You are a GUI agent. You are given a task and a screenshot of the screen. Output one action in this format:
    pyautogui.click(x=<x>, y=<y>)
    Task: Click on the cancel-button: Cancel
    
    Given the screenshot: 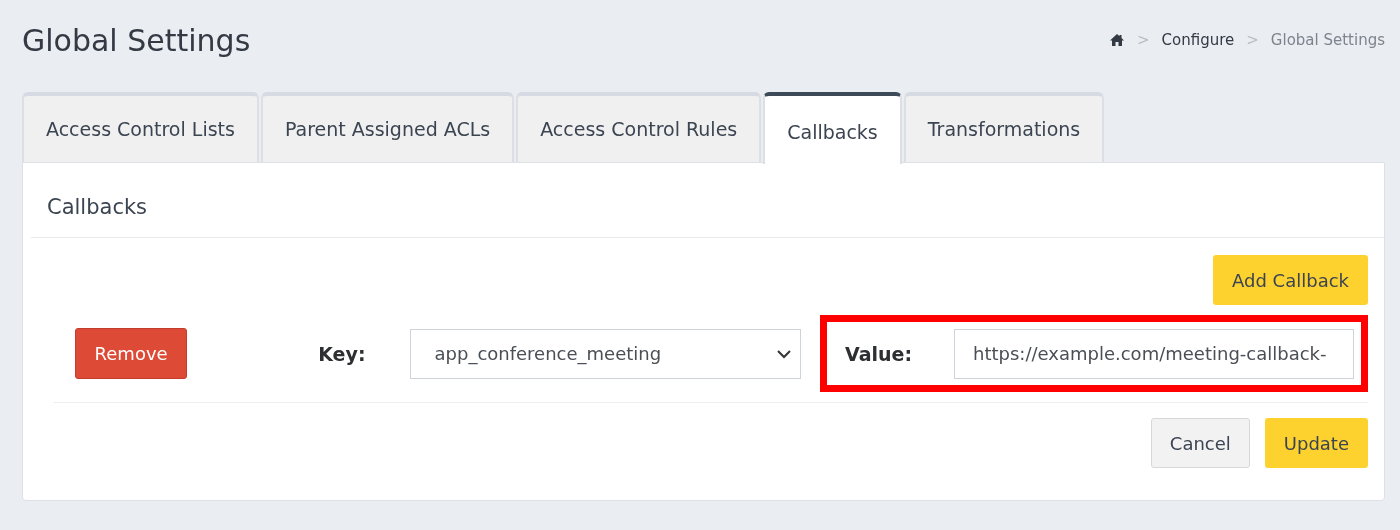 What is the action you would take?
    pyautogui.click(x=1200, y=443)
    